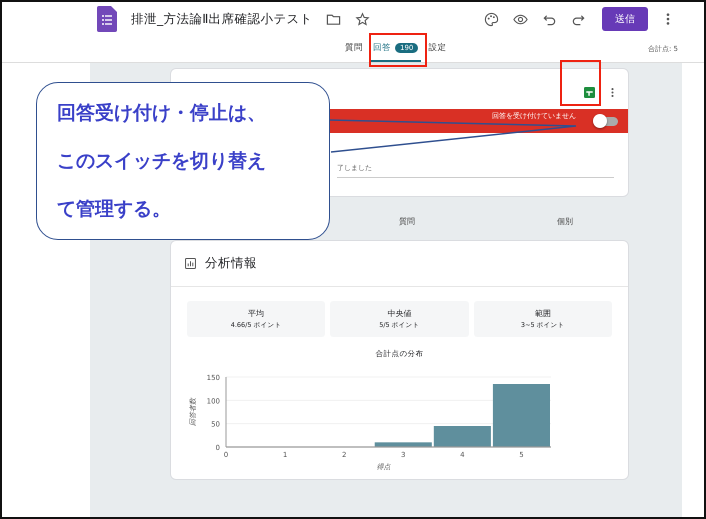 This screenshot has width=706, height=519. What do you see at coordinates (625, 19) in the screenshot?
I see `send-button: 送信` at bounding box center [625, 19].